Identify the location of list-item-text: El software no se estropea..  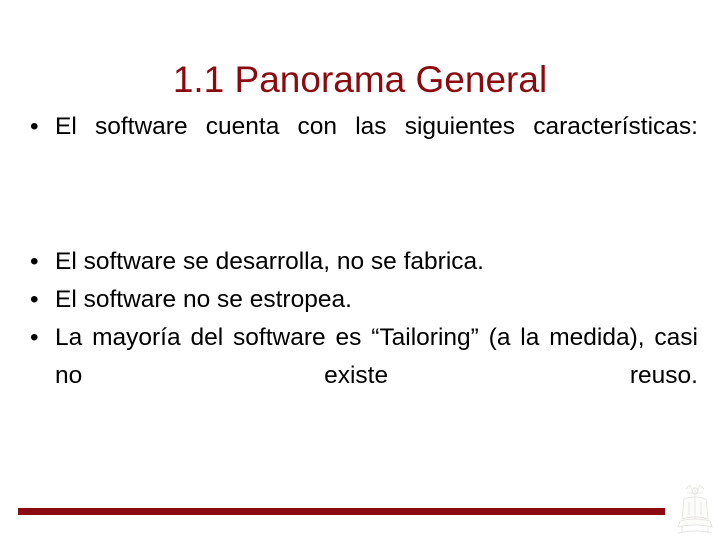
(203, 299).